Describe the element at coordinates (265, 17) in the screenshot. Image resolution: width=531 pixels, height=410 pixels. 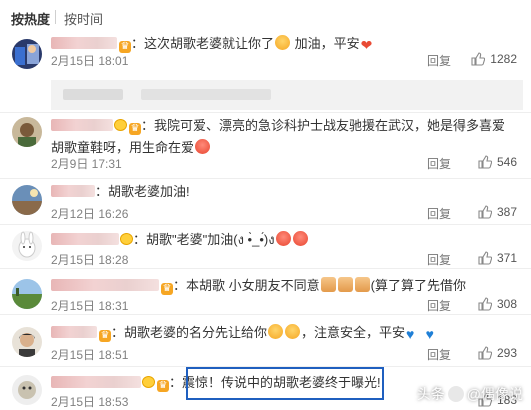
I see `sort-bar: 按热度 按时间` at that location.